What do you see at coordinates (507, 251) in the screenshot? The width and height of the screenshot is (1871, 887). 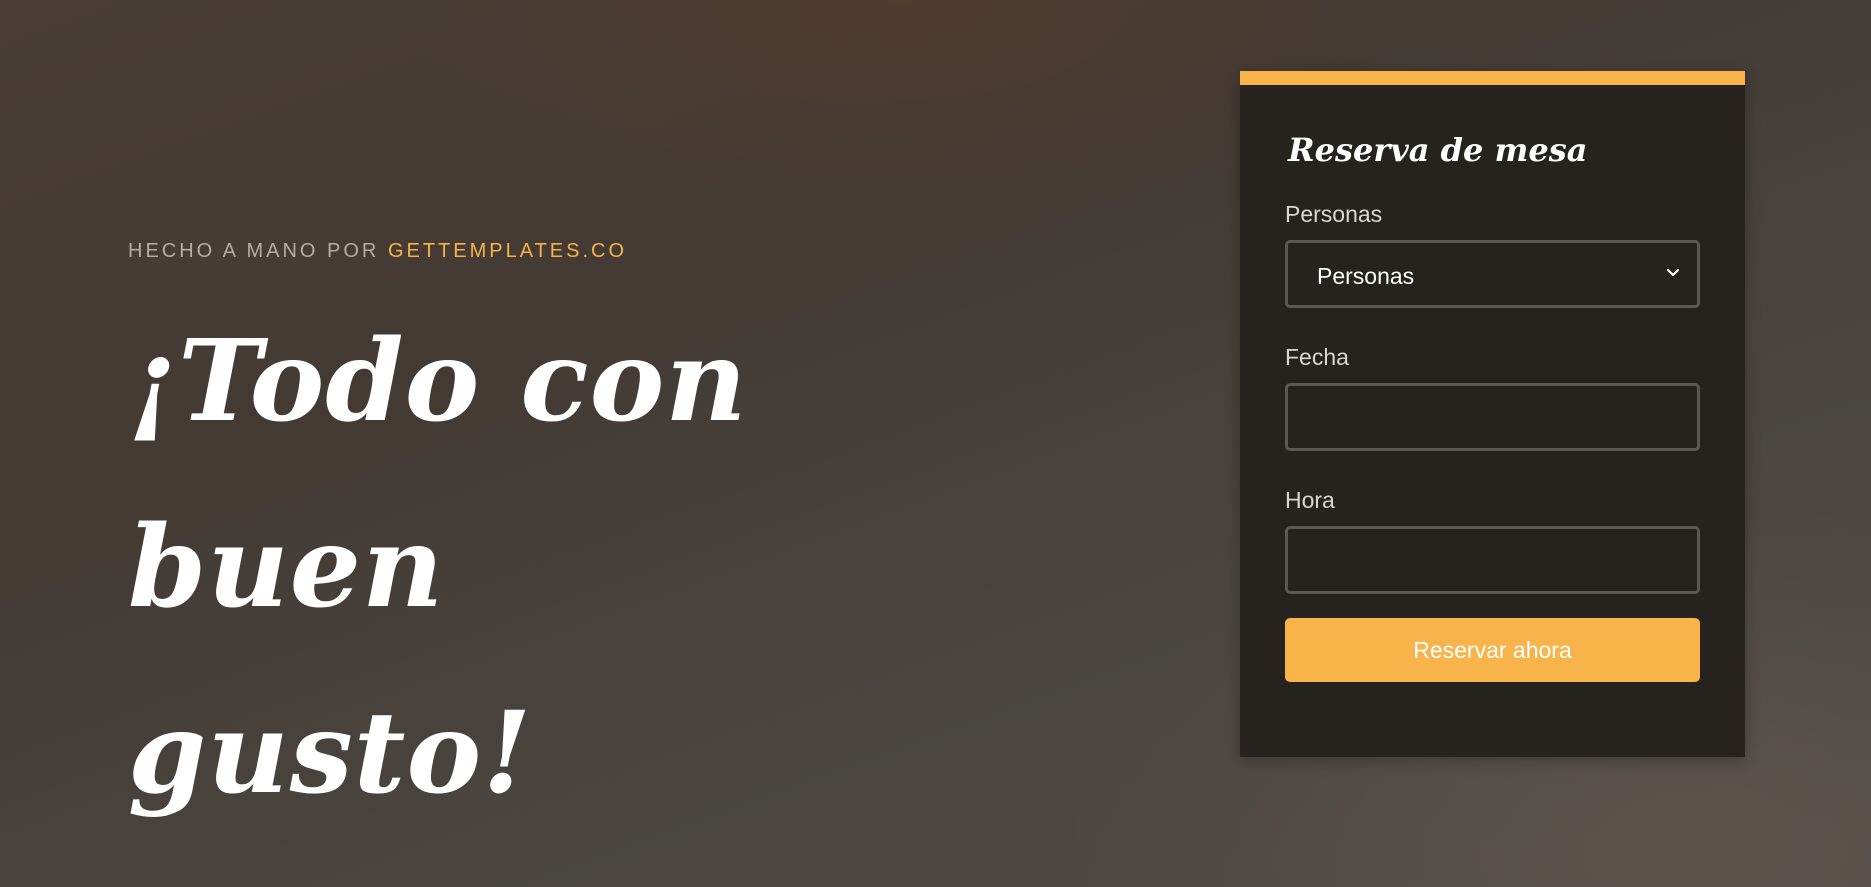 I see `credit-brand-link: GETTEMPLATES.CO` at bounding box center [507, 251].